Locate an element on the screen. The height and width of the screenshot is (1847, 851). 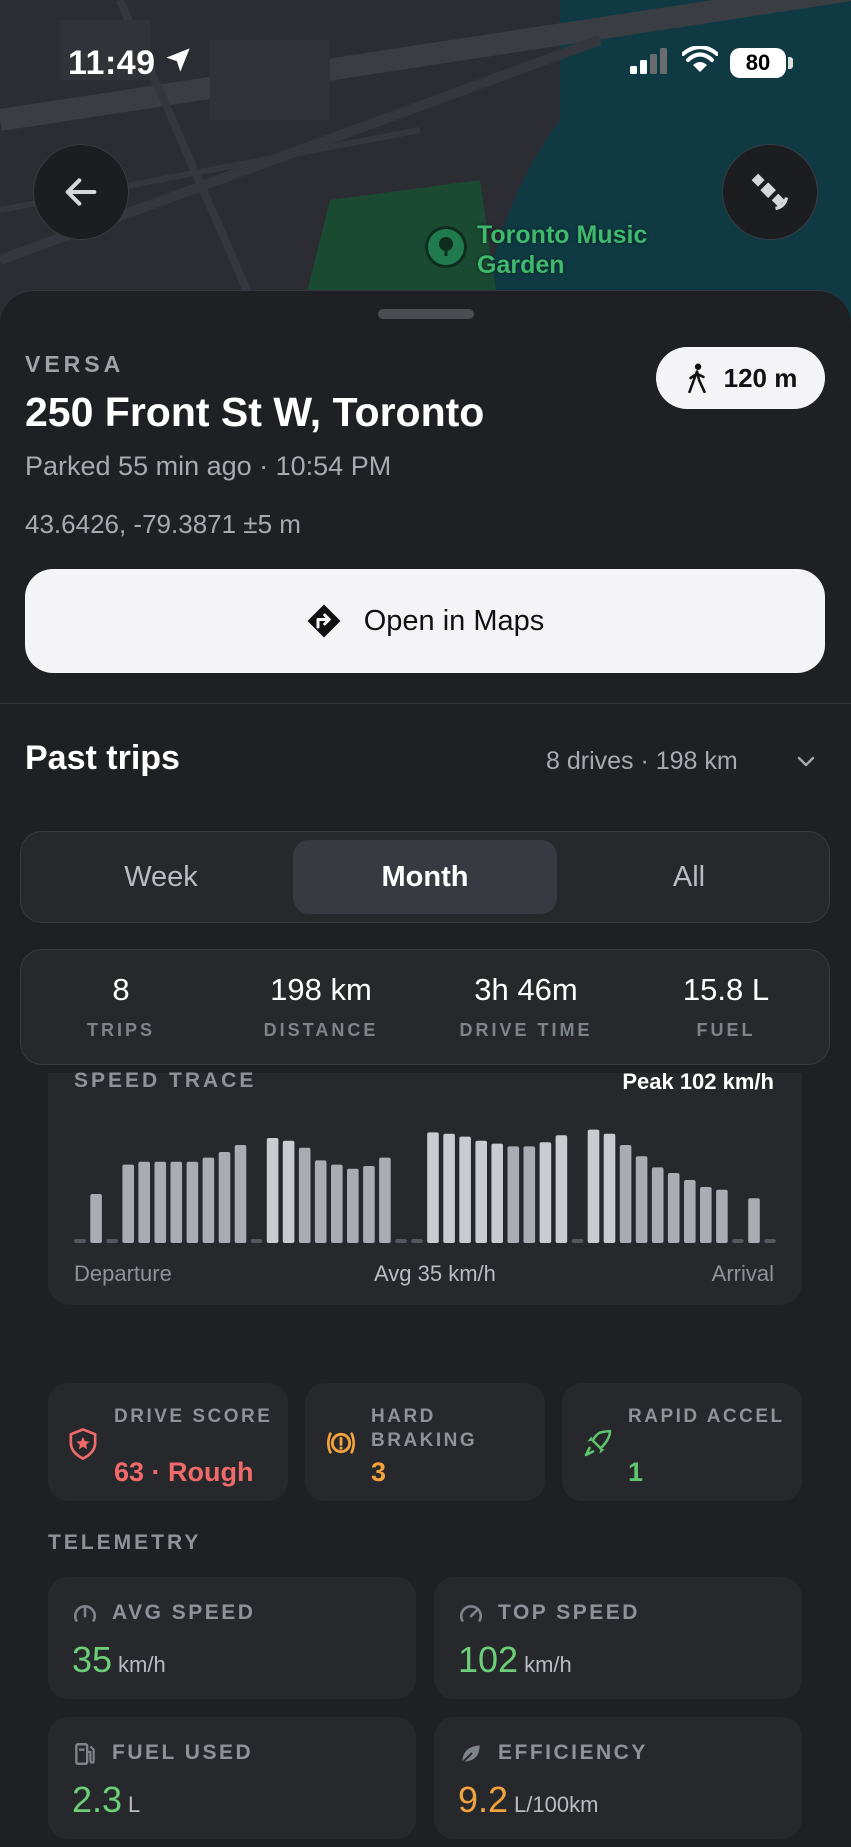
past-trips-summary: 8 drives · 198 km is located at coordinates (642, 761).